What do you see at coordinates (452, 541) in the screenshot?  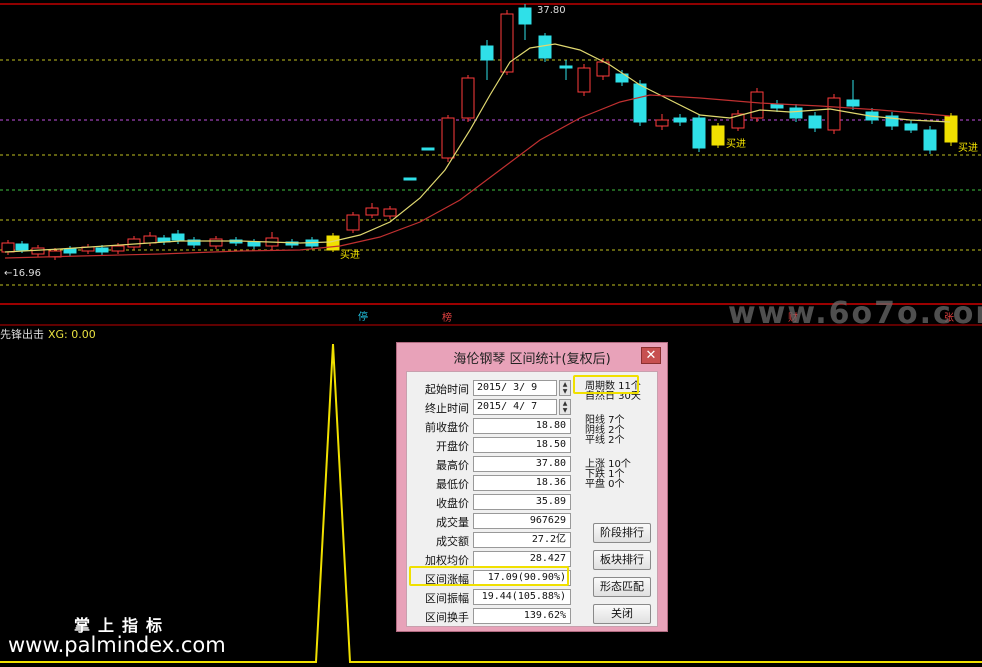 I see `stat-label: 成交额` at bounding box center [452, 541].